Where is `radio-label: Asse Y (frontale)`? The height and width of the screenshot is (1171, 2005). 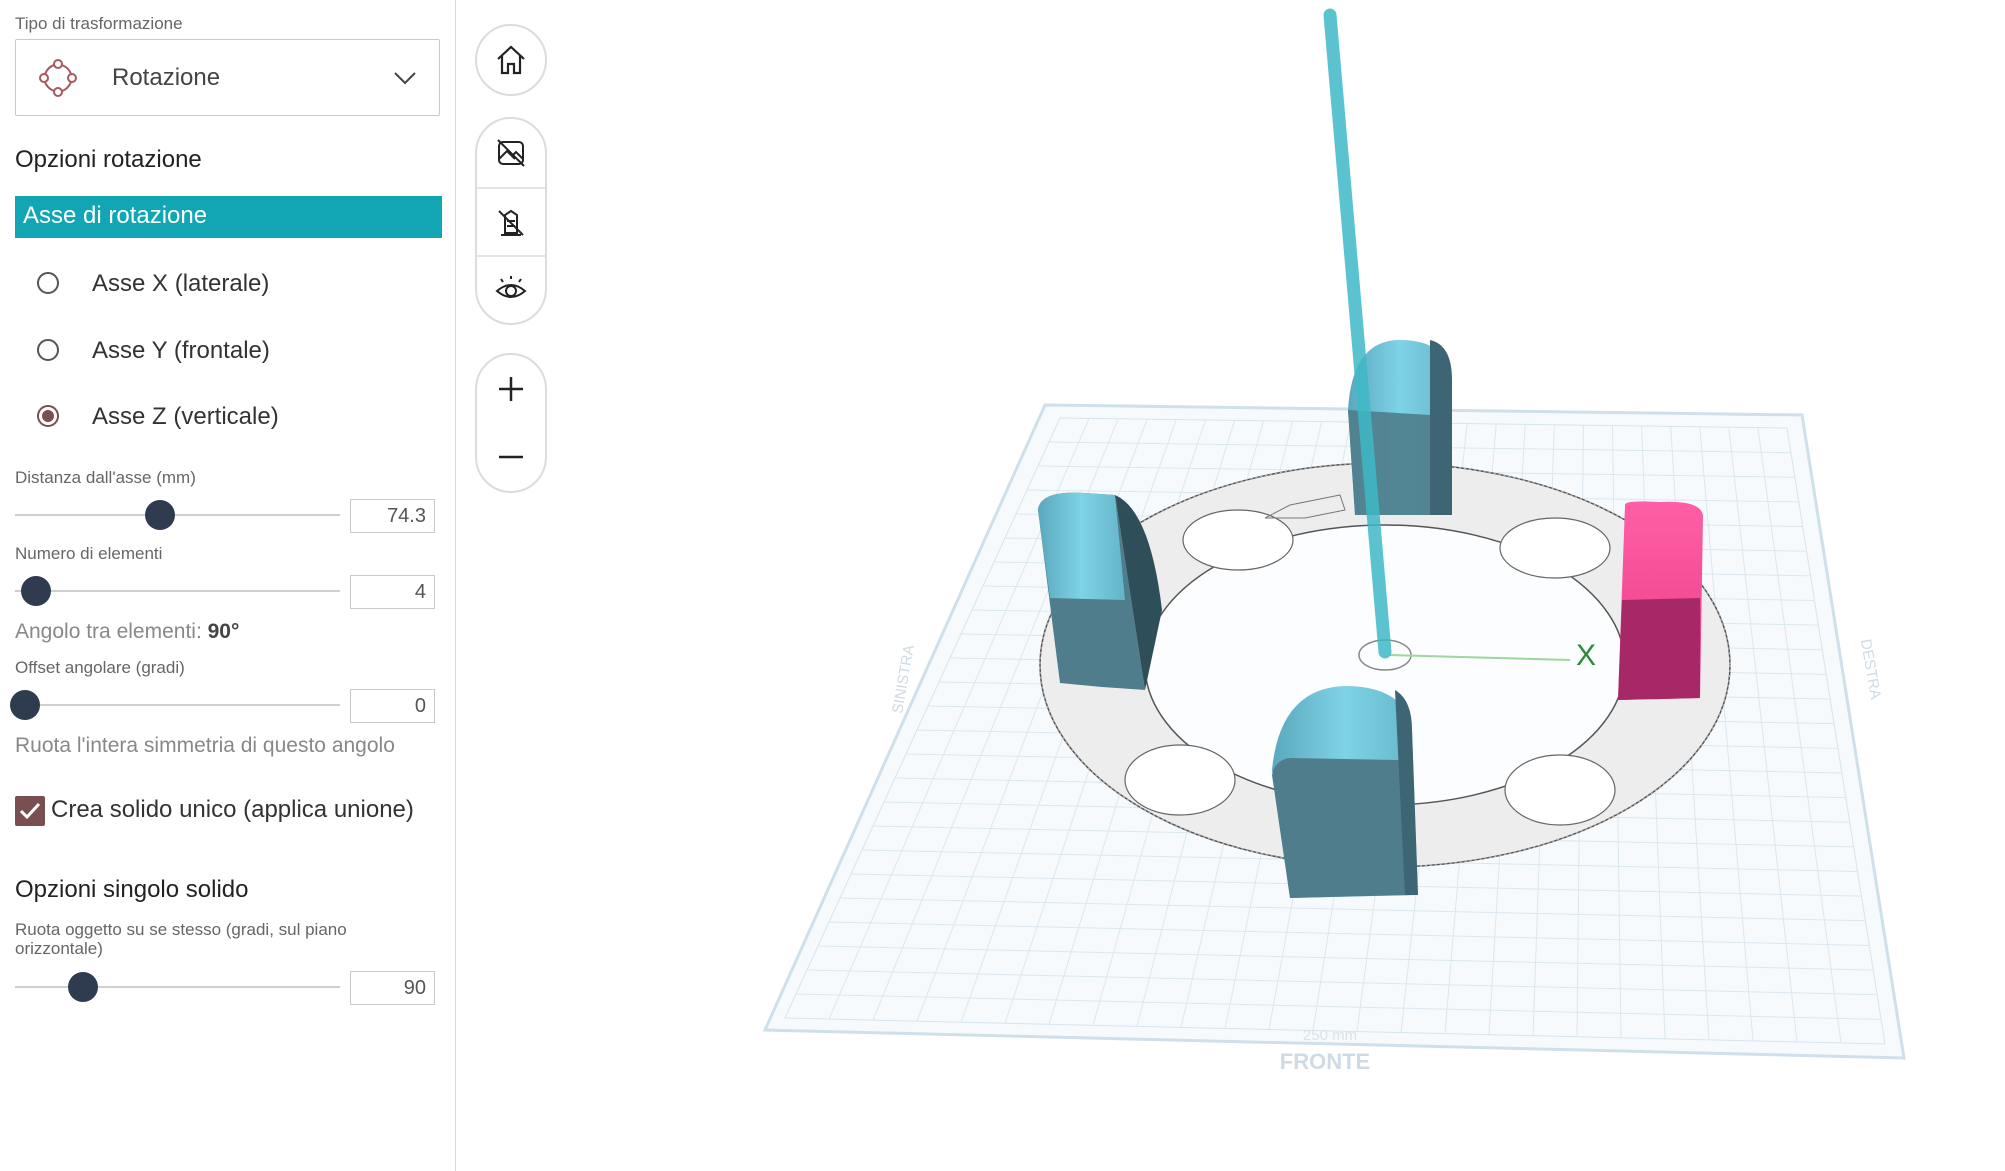 radio-label: Asse Y (frontale) is located at coordinates (181, 350).